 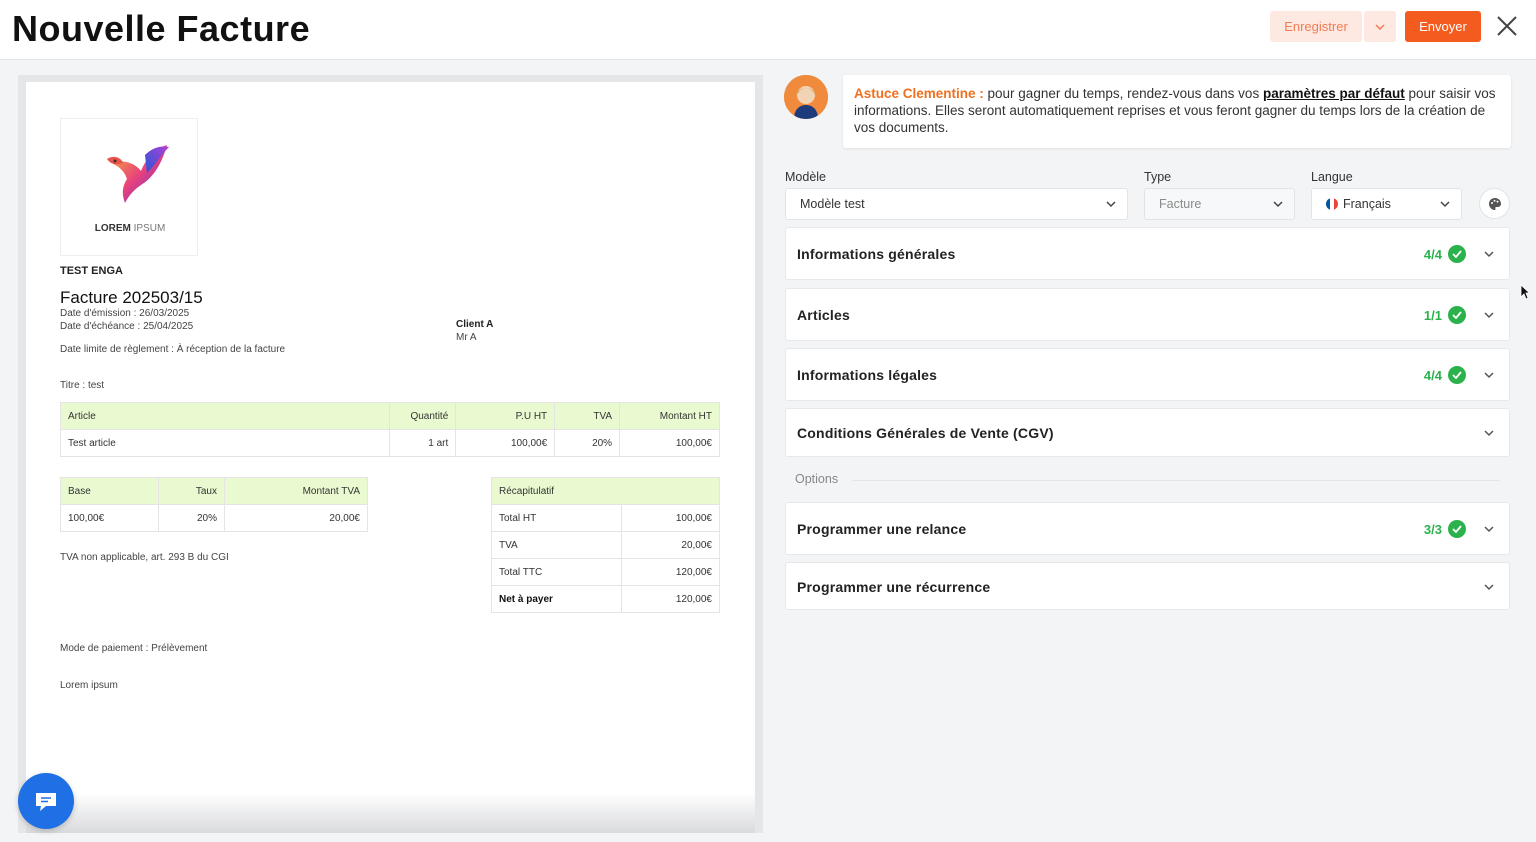 What do you see at coordinates (1219, 204) in the screenshot?
I see `type-select: Facture` at bounding box center [1219, 204].